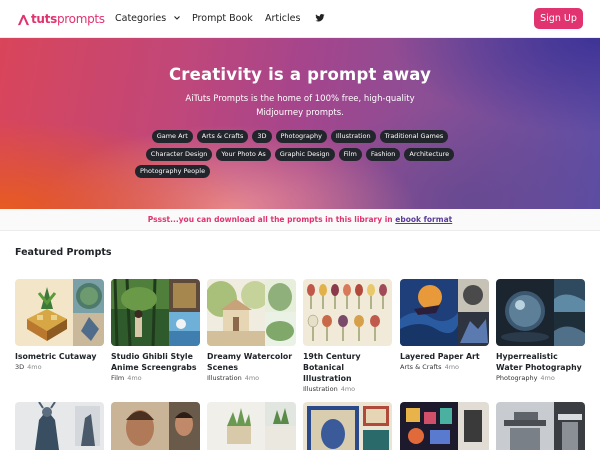 This screenshot has width=600, height=450. What do you see at coordinates (179, 154) in the screenshot?
I see `chip-character-design: Character Design` at bounding box center [179, 154].